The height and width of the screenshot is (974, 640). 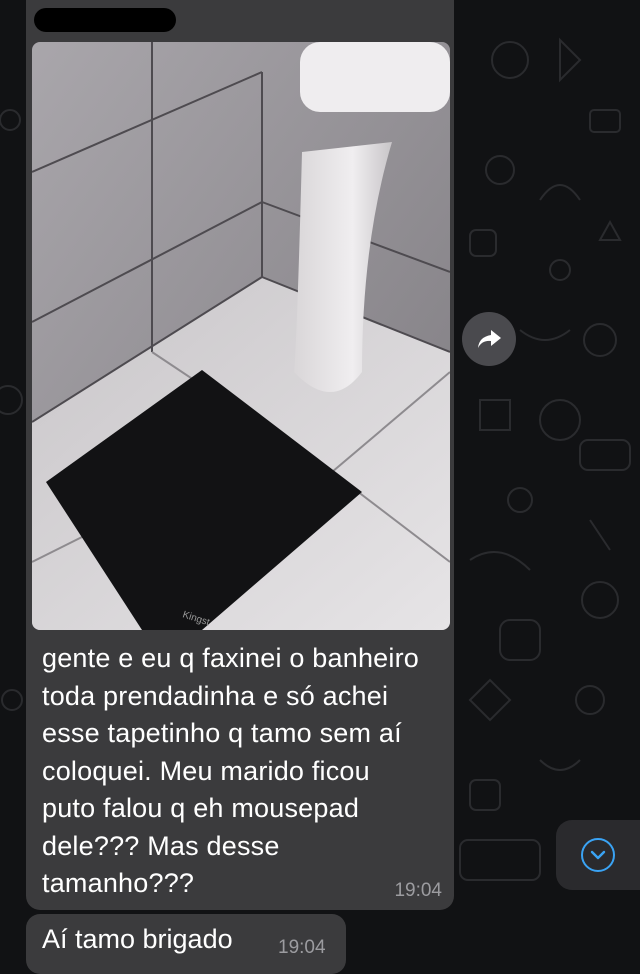 I want to click on forward-arrow-icon, so click(x=489, y=339).